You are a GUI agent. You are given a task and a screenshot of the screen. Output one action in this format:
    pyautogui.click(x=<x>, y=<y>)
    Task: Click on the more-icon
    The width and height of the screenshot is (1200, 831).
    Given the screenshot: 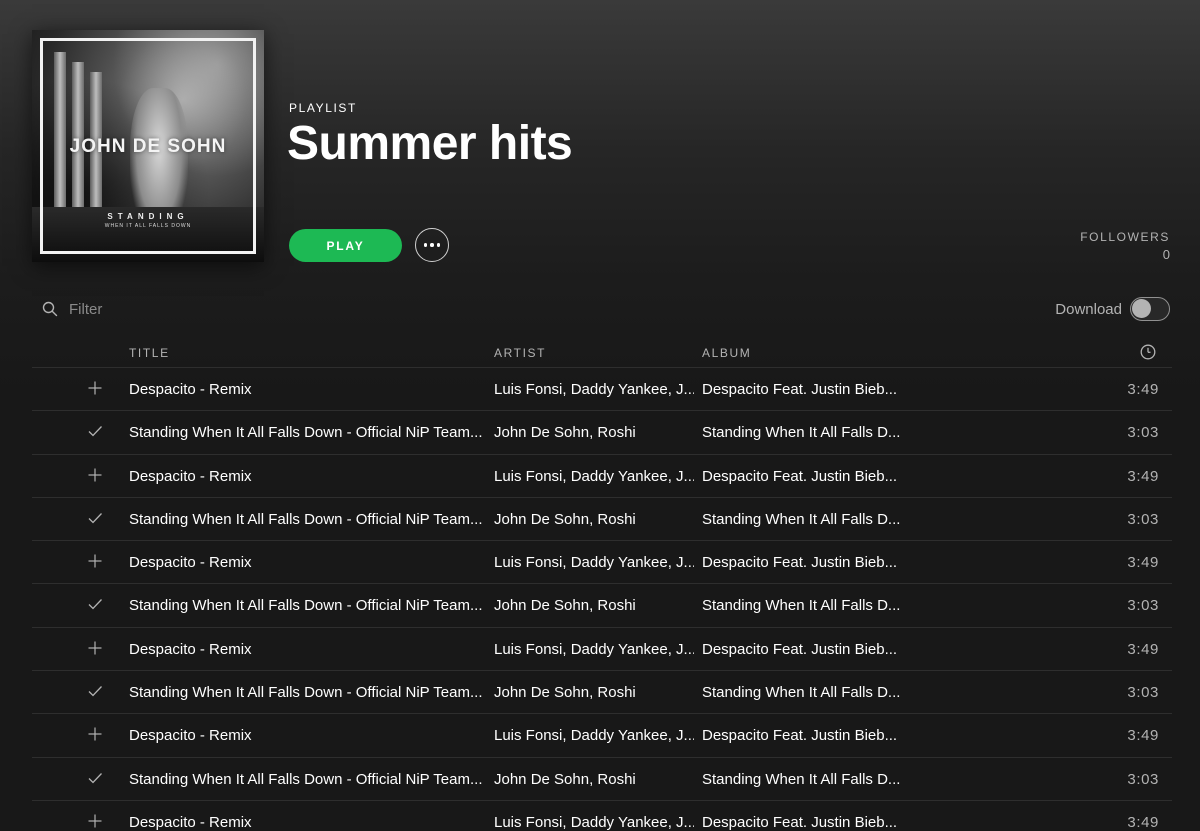 What is the action you would take?
    pyautogui.click(x=425, y=245)
    